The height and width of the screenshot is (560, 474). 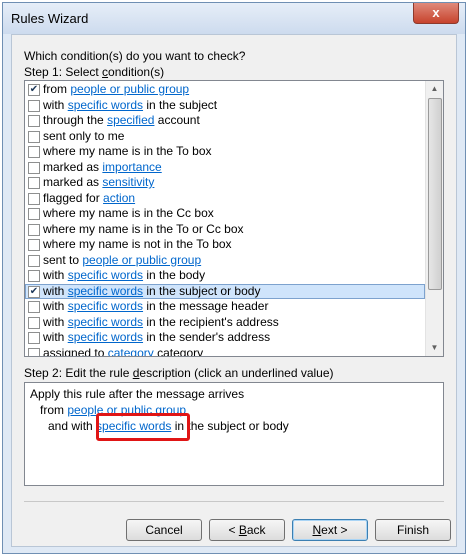 I want to click on condition-text: in the sender's address, so click(x=207, y=337).